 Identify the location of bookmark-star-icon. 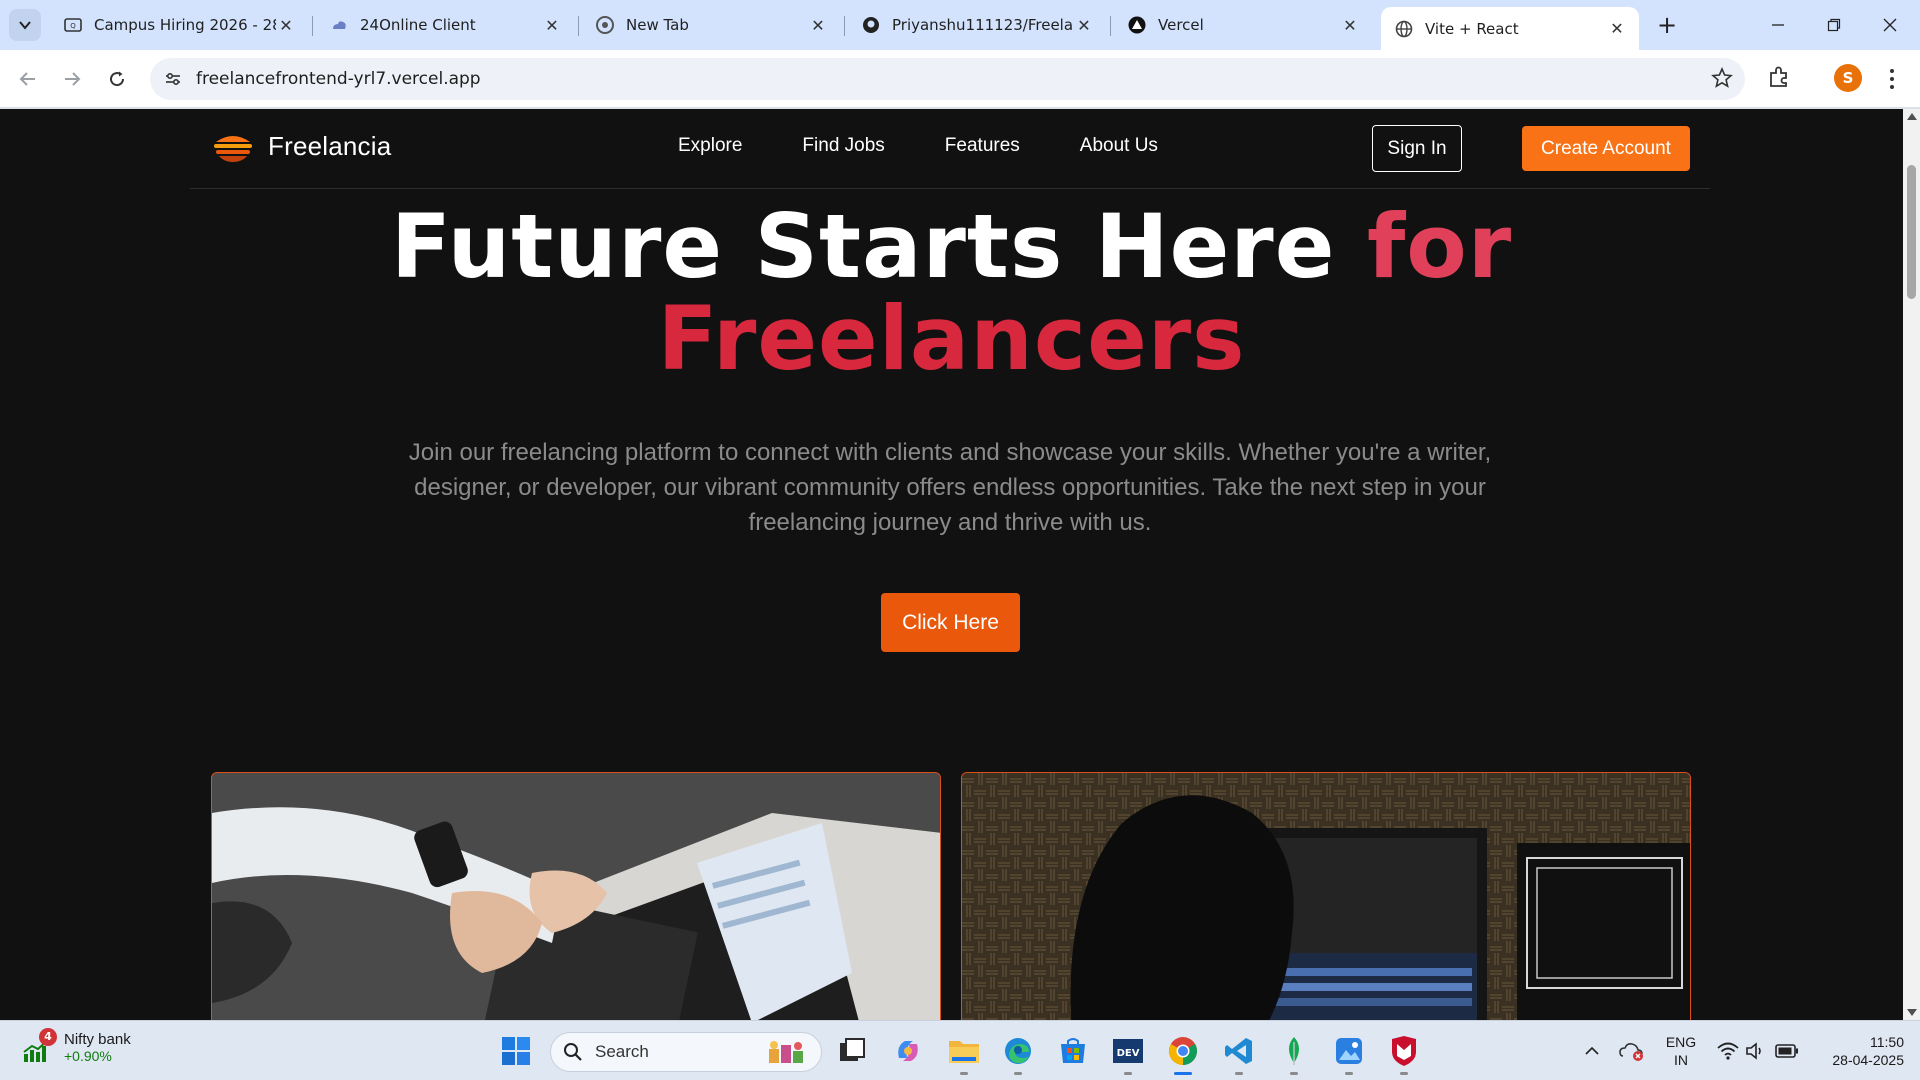
(1722, 79).